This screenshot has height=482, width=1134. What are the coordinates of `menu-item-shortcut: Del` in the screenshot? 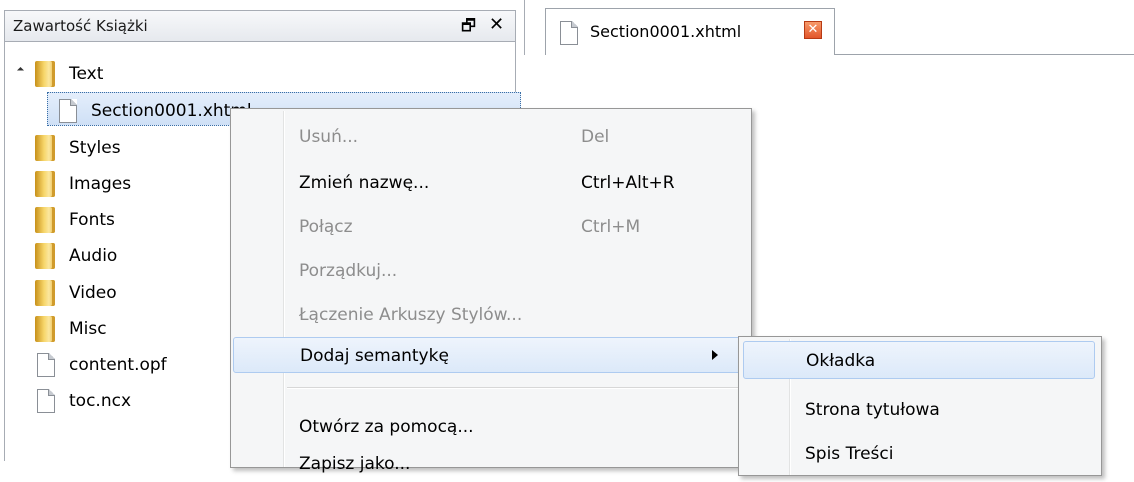 It's located at (595, 137).